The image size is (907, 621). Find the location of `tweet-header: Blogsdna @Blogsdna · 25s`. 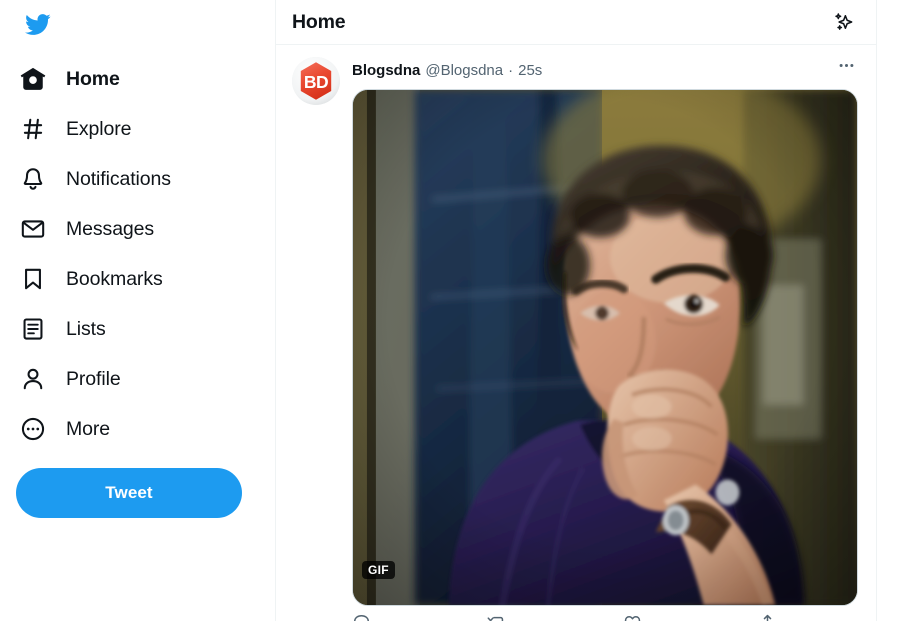

tweet-header: Blogsdna @Blogsdna · 25s is located at coordinates (606, 67).